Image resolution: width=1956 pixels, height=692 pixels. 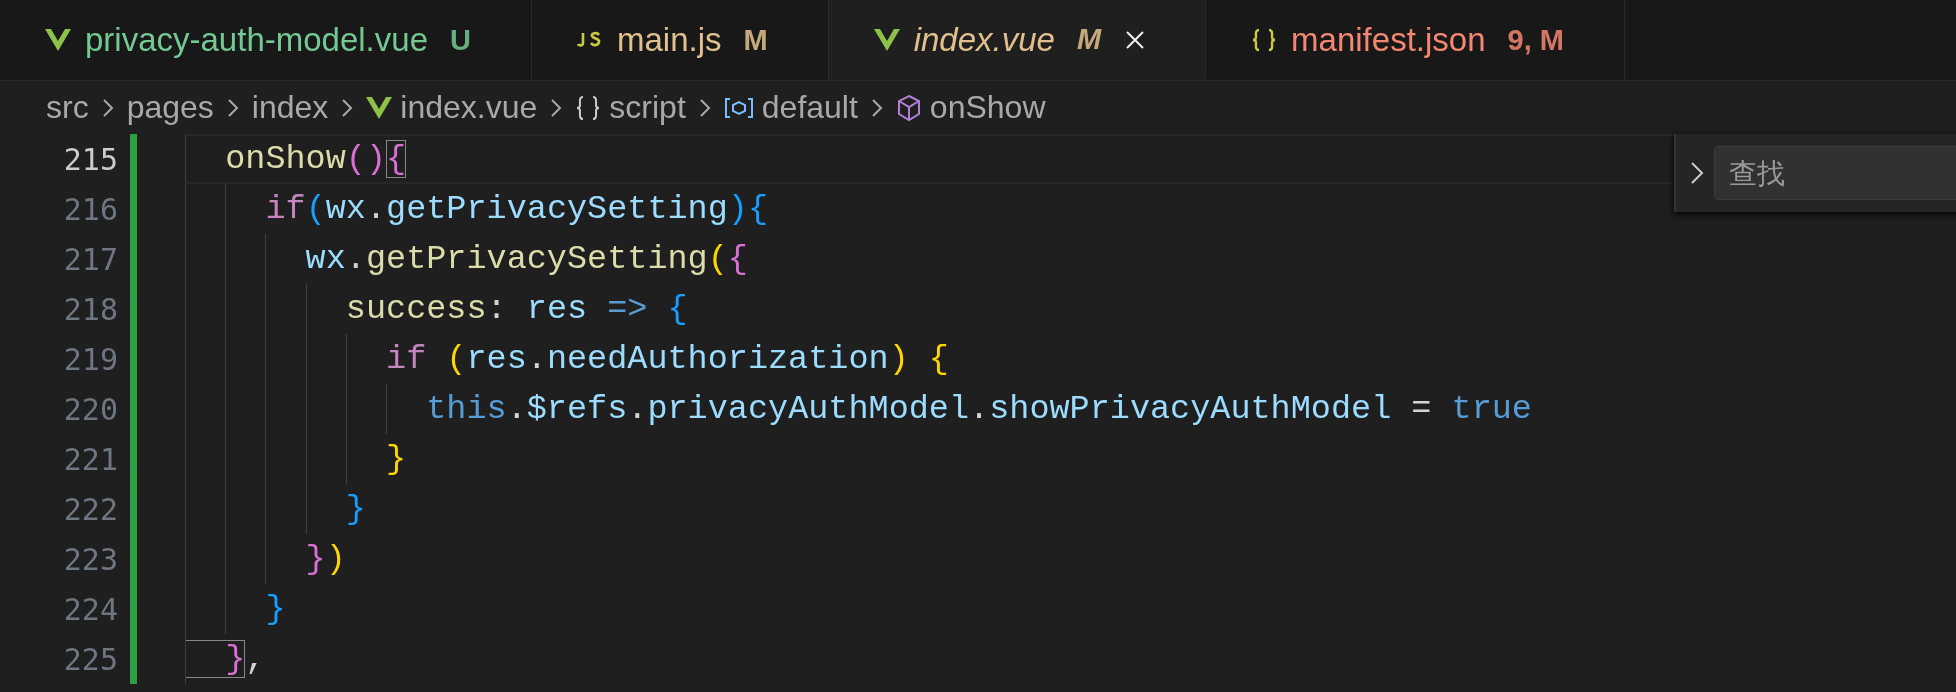 I want to click on line-number: 219, so click(x=90, y=359).